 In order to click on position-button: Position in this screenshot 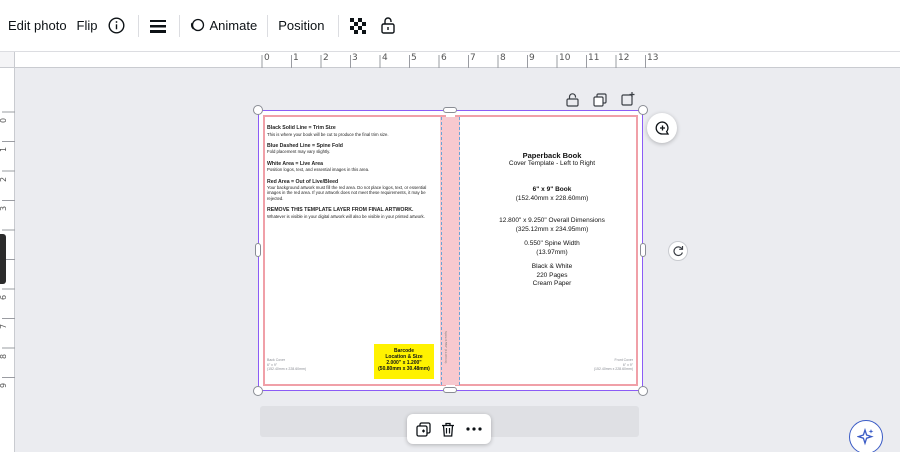, I will do `click(301, 26)`.